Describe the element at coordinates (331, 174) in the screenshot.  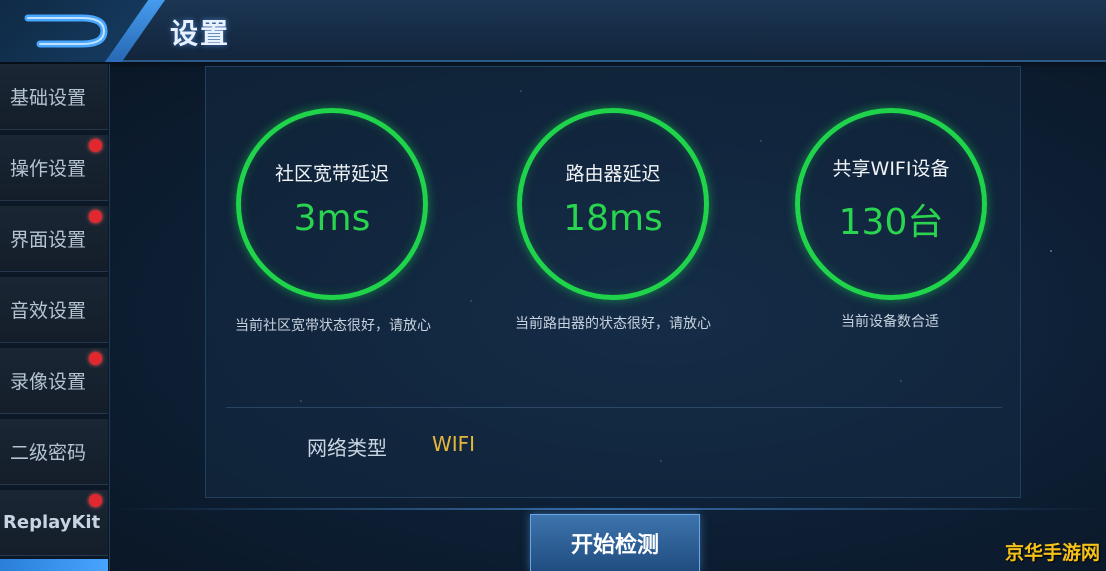
I see `gauge-label: 社区宽带延迟` at that location.